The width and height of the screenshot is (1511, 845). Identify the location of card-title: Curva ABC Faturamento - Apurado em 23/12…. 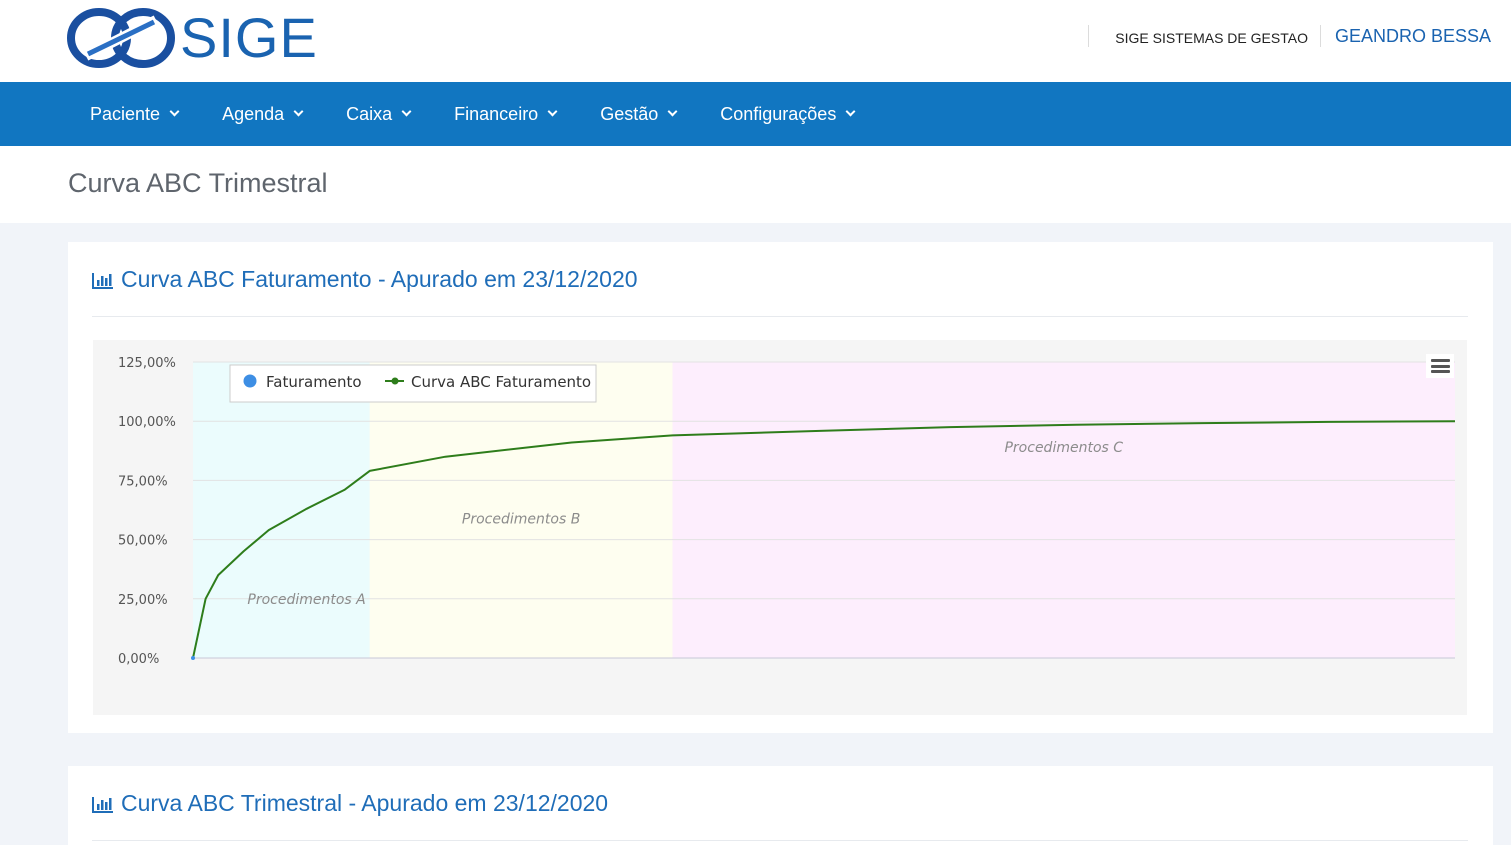
(379, 279).